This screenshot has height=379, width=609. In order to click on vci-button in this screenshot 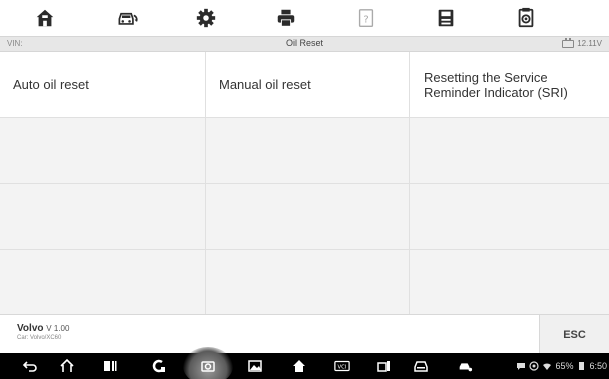, I will do `click(158, 366)`.